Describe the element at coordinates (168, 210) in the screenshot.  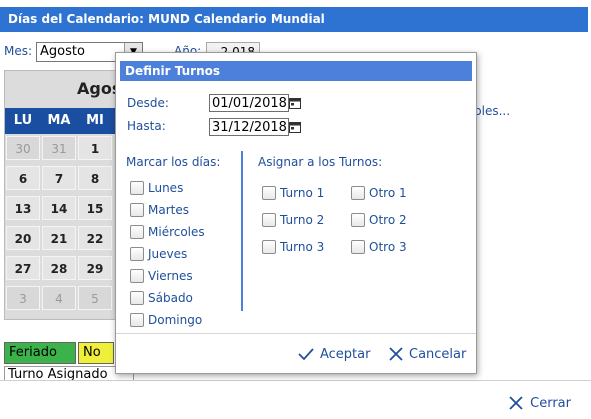
I see `checkbox-label: Martes` at that location.